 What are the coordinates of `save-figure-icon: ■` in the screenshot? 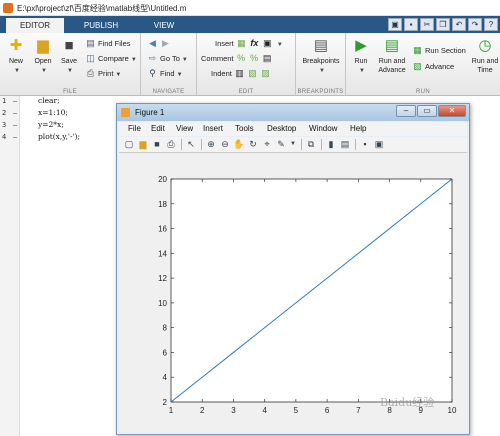 It's located at (157, 144).